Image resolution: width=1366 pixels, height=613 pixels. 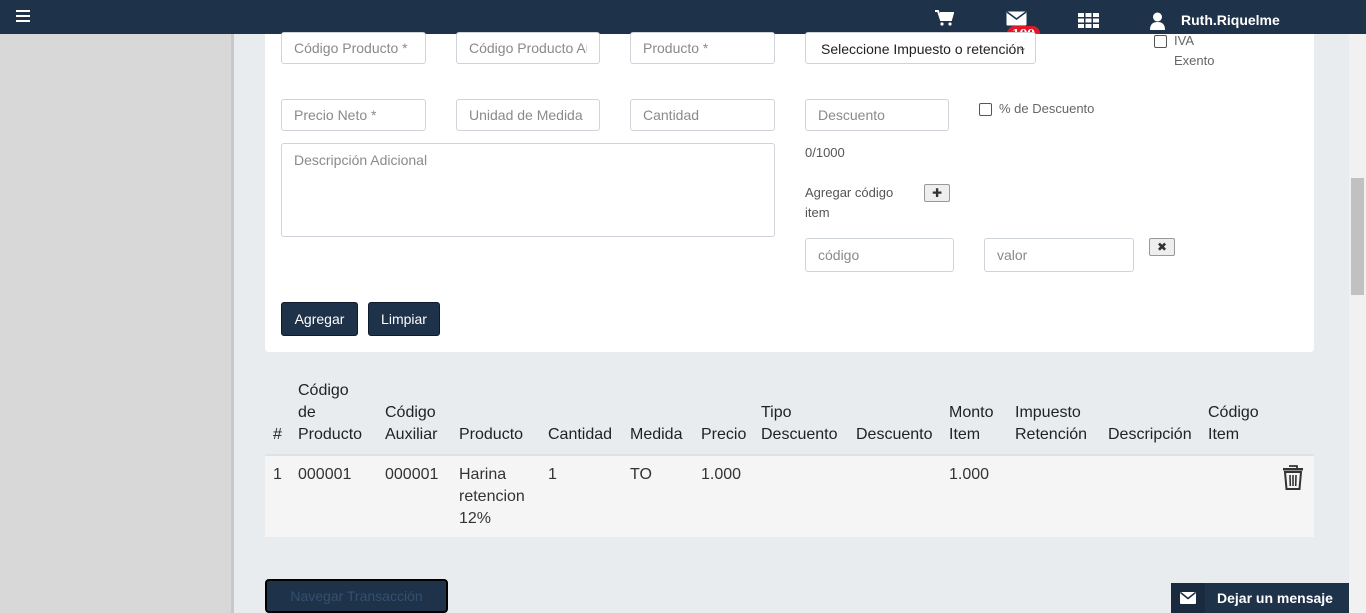 I want to click on cantidad-input, so click(x=702, y=115).